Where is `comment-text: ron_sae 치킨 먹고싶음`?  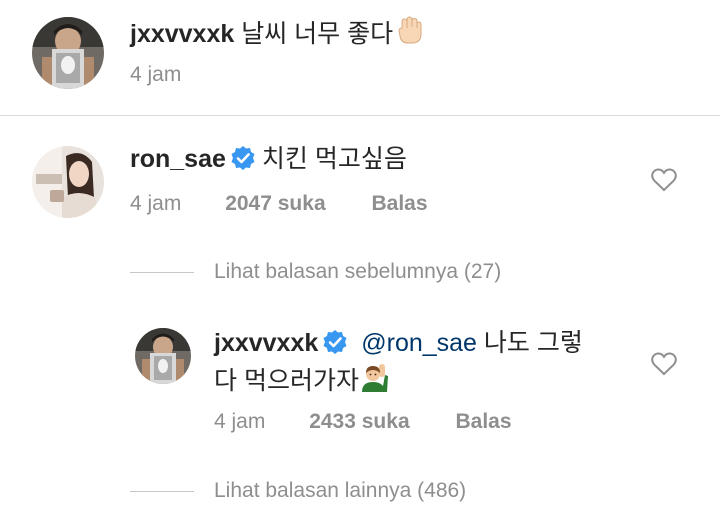 comment-text: ron_sae 치킨 먹고싶음 is located at coordinates (268, 161).